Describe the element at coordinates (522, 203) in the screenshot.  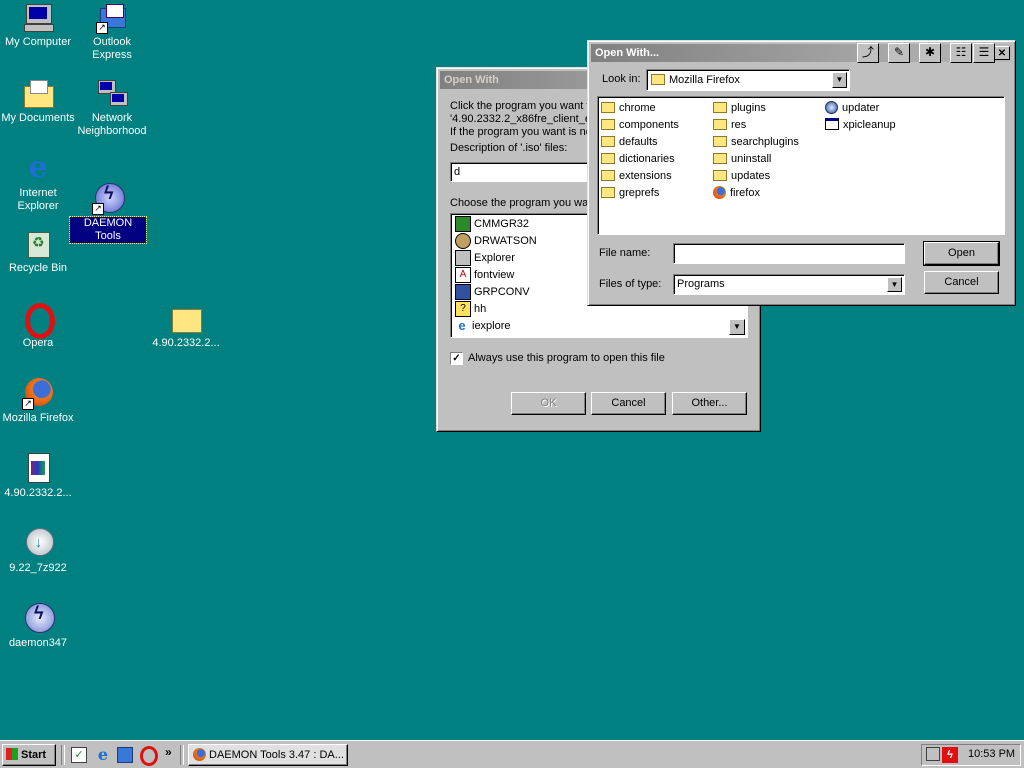
I see `choose-program-label: Choose the program you wan` at that location.